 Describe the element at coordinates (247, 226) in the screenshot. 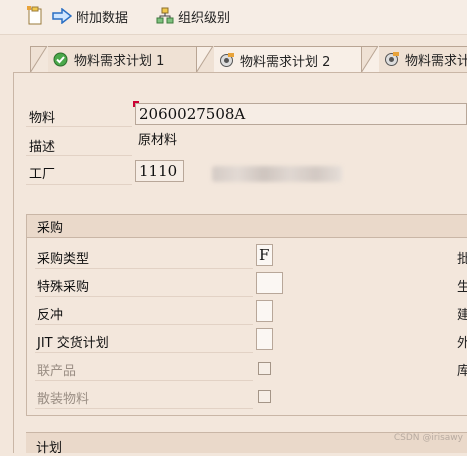

I see `procurement-group-header: 采购` at that location.